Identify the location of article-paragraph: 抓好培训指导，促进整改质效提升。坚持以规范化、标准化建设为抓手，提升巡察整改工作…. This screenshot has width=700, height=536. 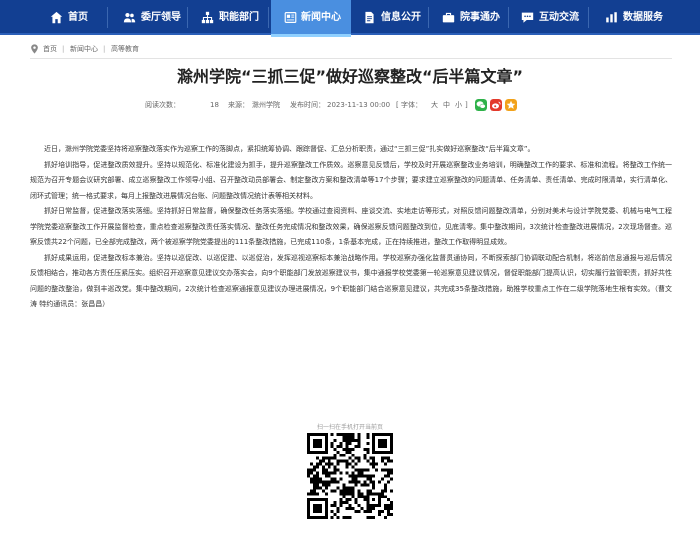
(351, 180).